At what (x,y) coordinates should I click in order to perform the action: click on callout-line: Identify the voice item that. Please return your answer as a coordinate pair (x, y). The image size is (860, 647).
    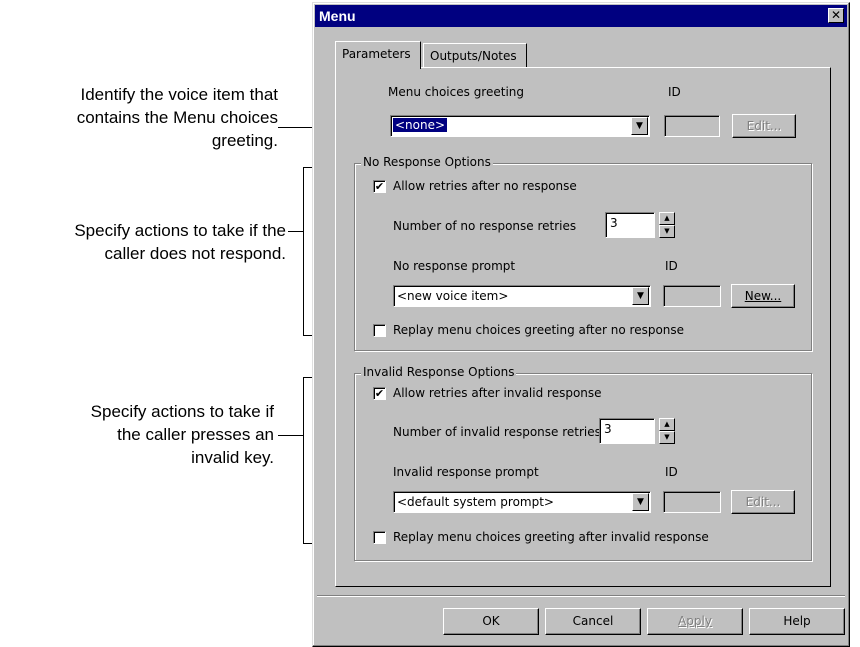
    Looking at the image, I should click on (179, 94).